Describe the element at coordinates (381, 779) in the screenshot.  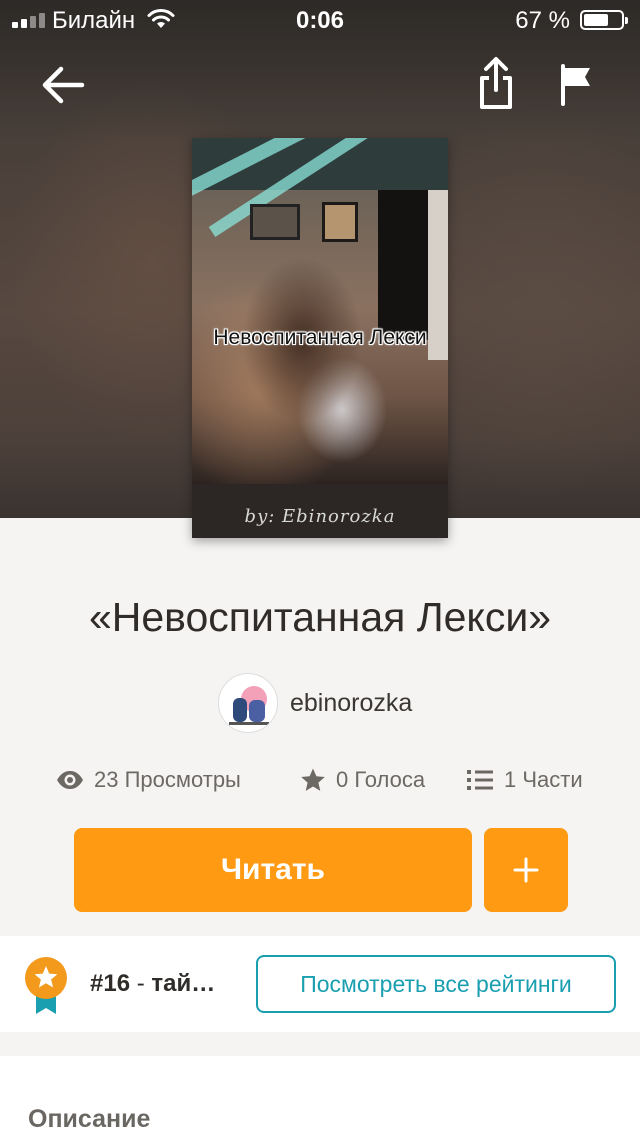
I see `votes-count: 0 Голоса` at that location.